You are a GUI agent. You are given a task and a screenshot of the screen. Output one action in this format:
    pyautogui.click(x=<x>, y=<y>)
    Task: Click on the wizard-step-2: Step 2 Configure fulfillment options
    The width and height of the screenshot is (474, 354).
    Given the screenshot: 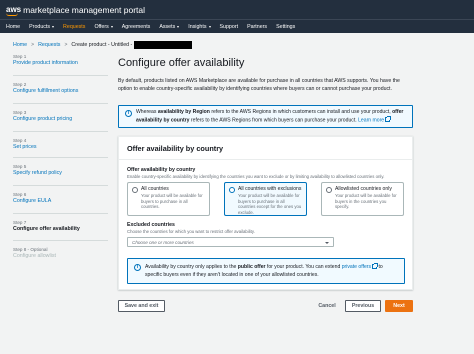 What is the action you would take?
    pyautogui.click(x=60, y=88)
    